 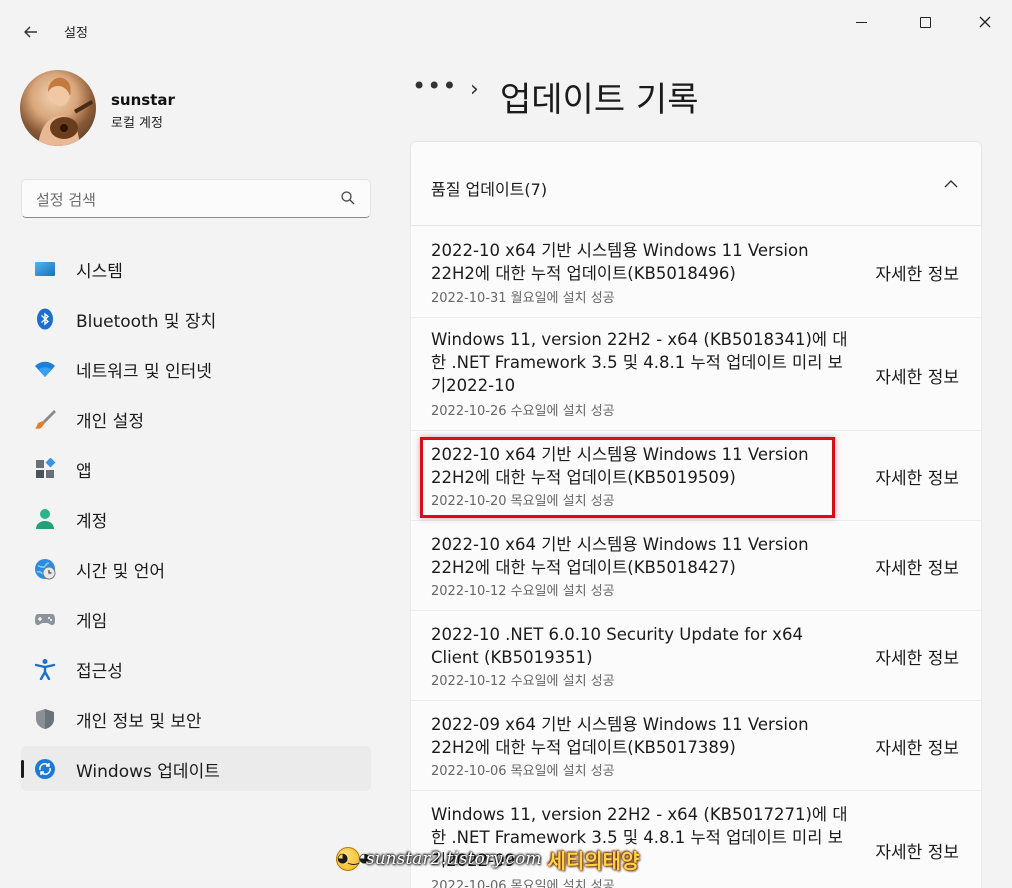 What do you see at coordinates (92, 622) in the screenshot?
I see `sidebar-item-label: 게임` at bounding box center [92, 622].